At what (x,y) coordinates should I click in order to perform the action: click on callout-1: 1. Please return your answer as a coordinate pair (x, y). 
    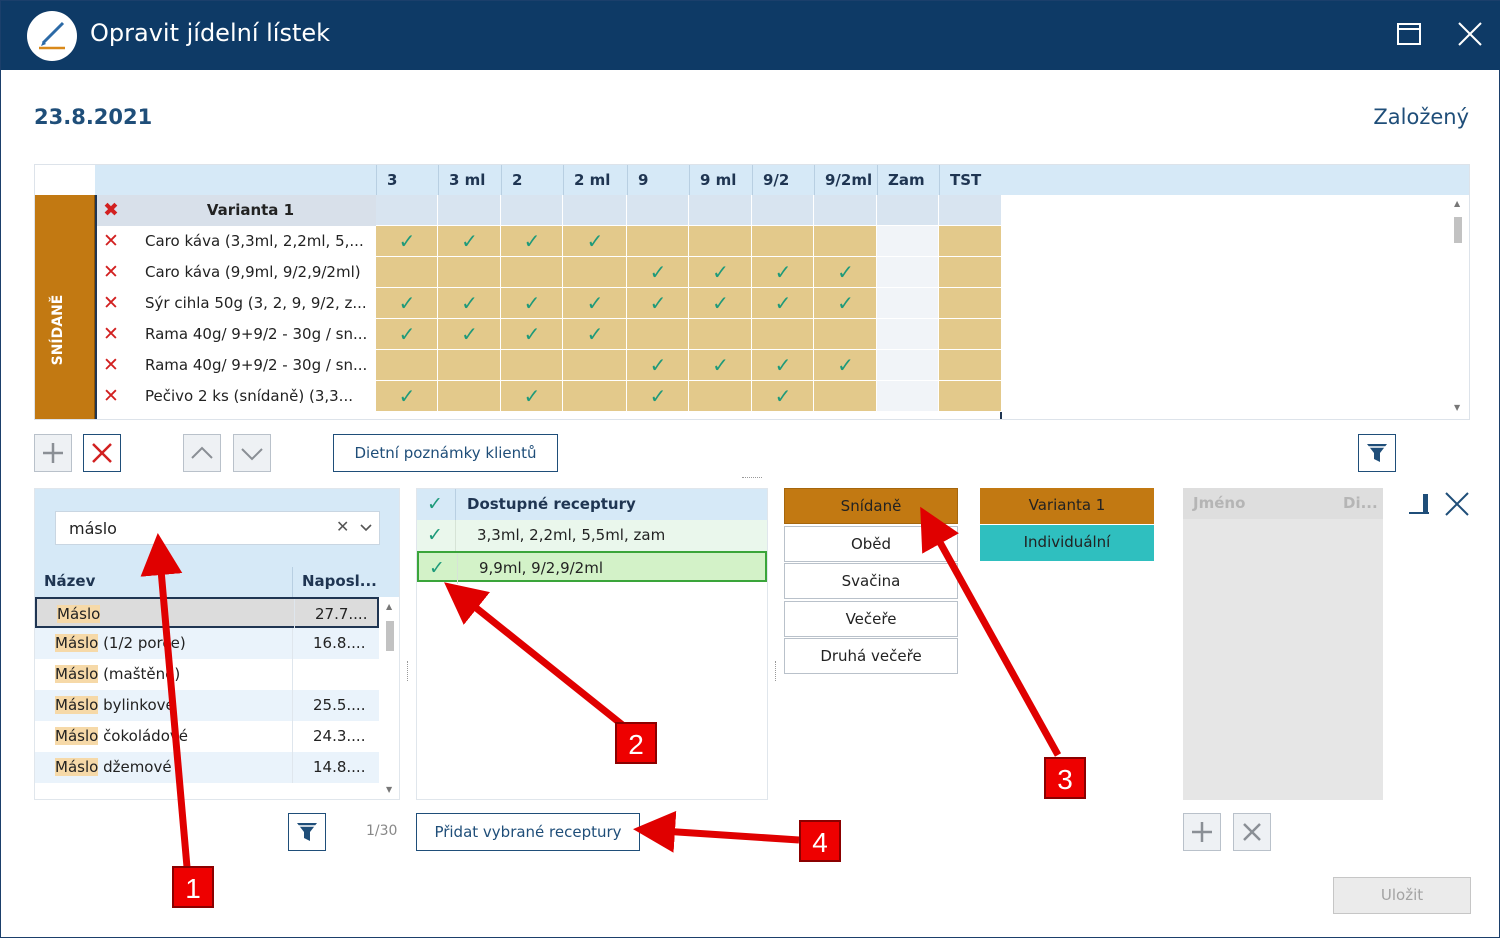
    Looking at the image, I should click on (193, 887).